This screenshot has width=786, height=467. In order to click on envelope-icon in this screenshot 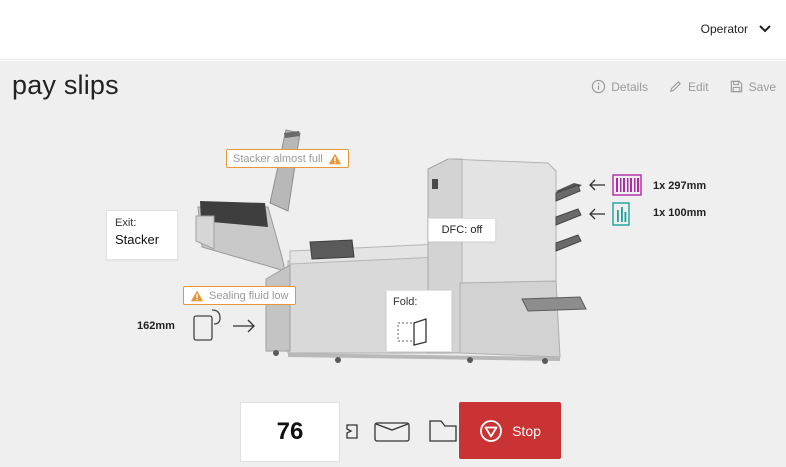, I will do `click(392, 432)`.